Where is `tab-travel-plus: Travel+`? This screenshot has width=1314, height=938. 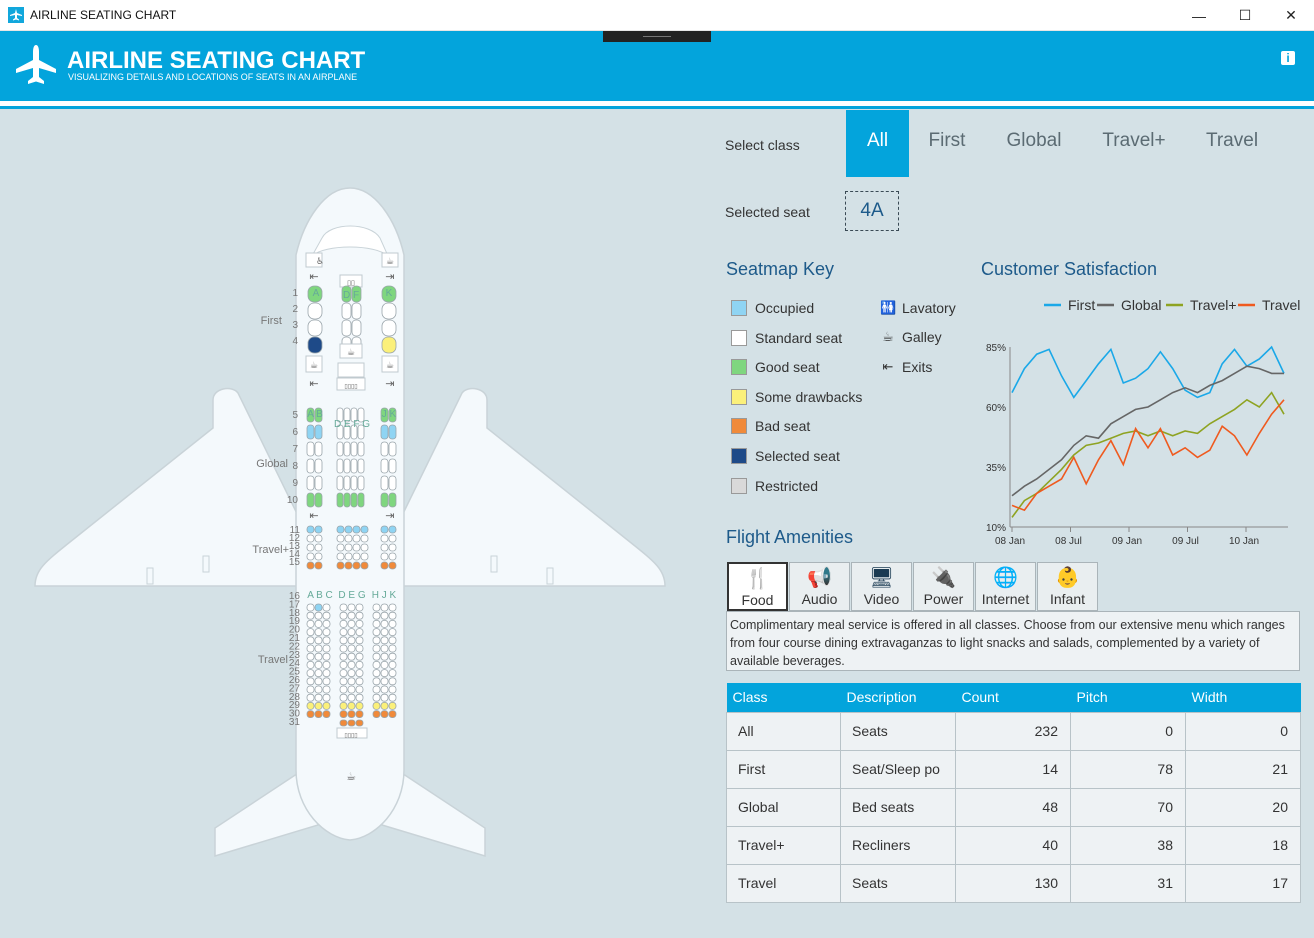
tab-travel-plus: Travel+ is located at coordinates (1134, 143).